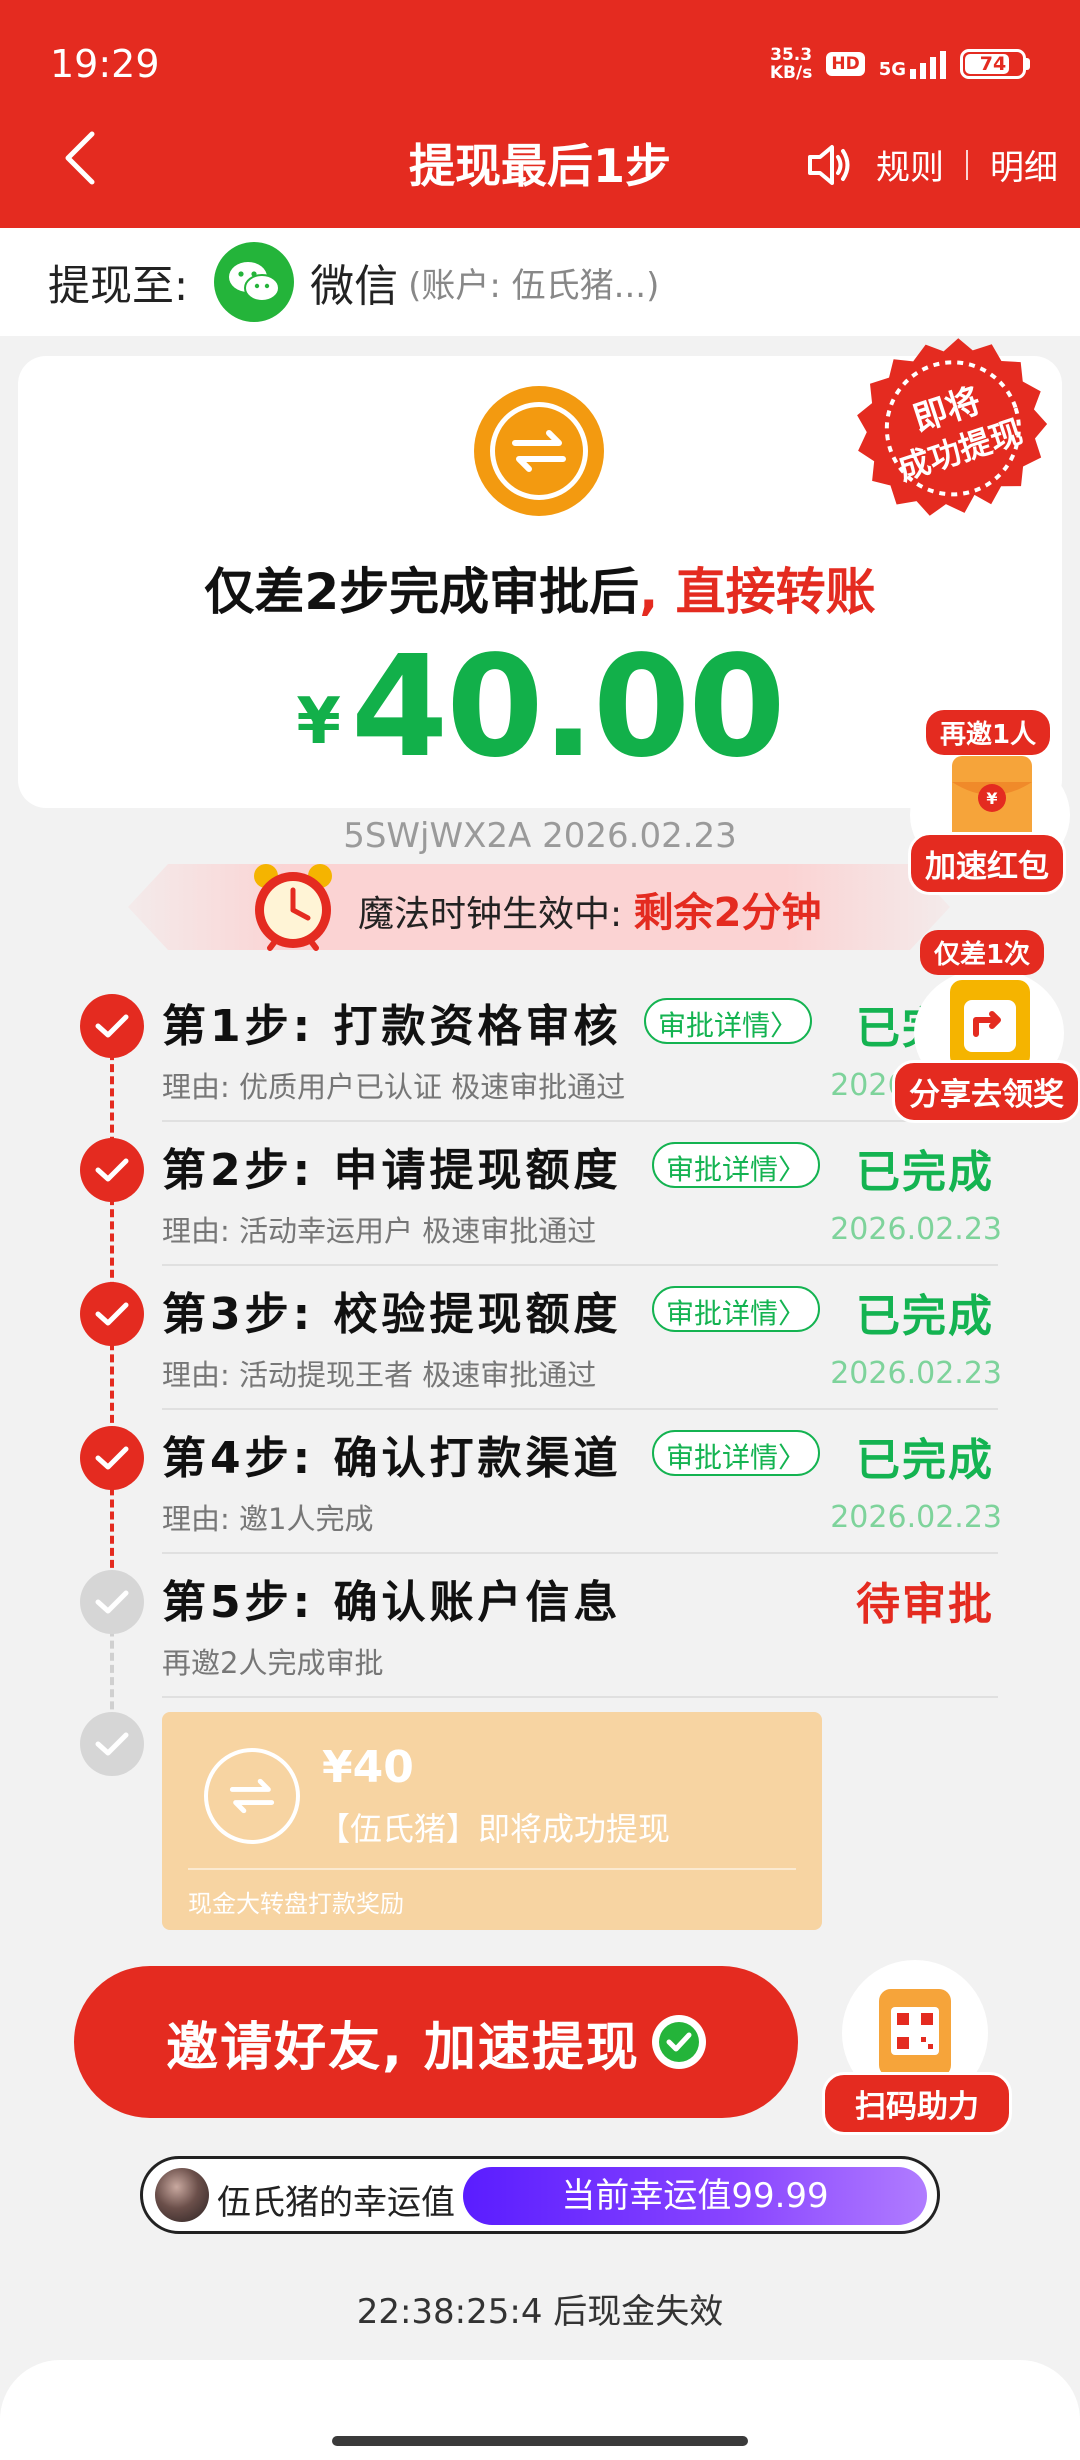 The height and width of the screenshot is (2460, 1080). What do you see at coordinates (757, 592) in the screenshot?
I see `headline-suffix: , 直接转账` at bounding box center [757, 592].